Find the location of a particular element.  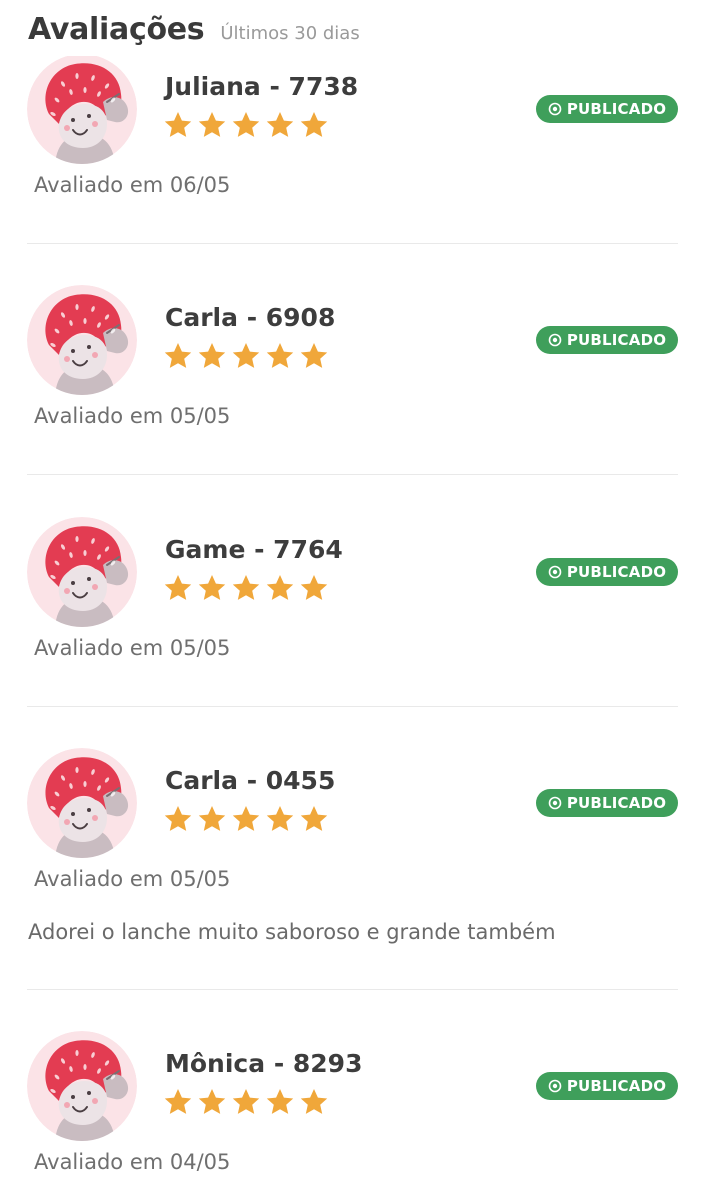

reviewer-name: Carla - 6908 is located at coordinates (250, 317).